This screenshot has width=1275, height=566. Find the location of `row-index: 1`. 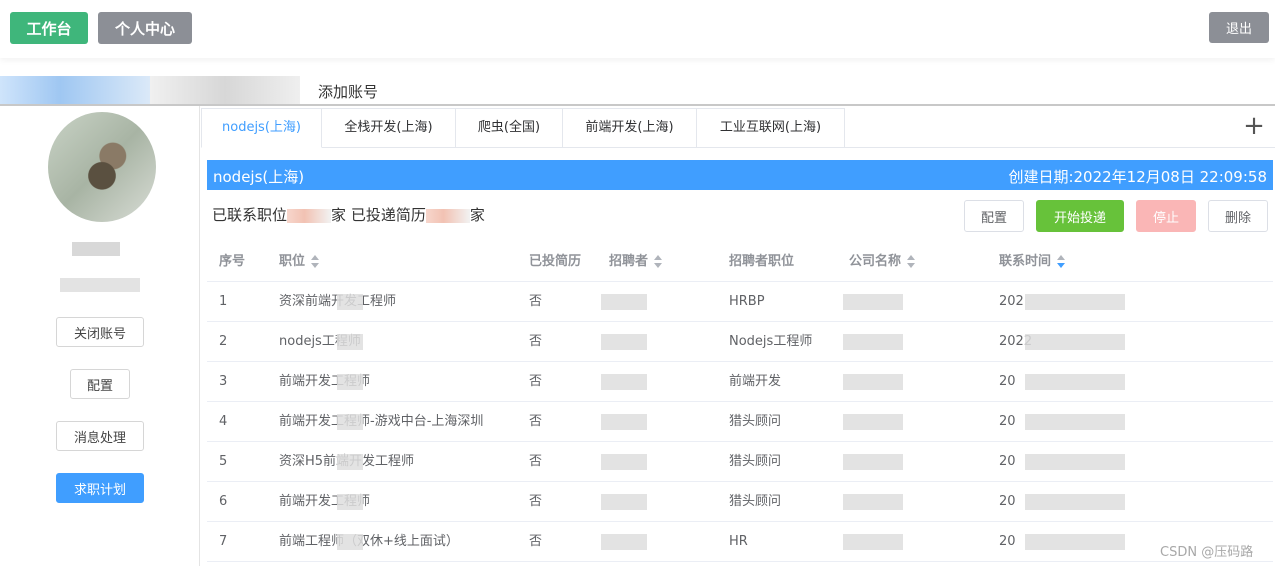

row-index: 1 is located at coordinates (223, 301).